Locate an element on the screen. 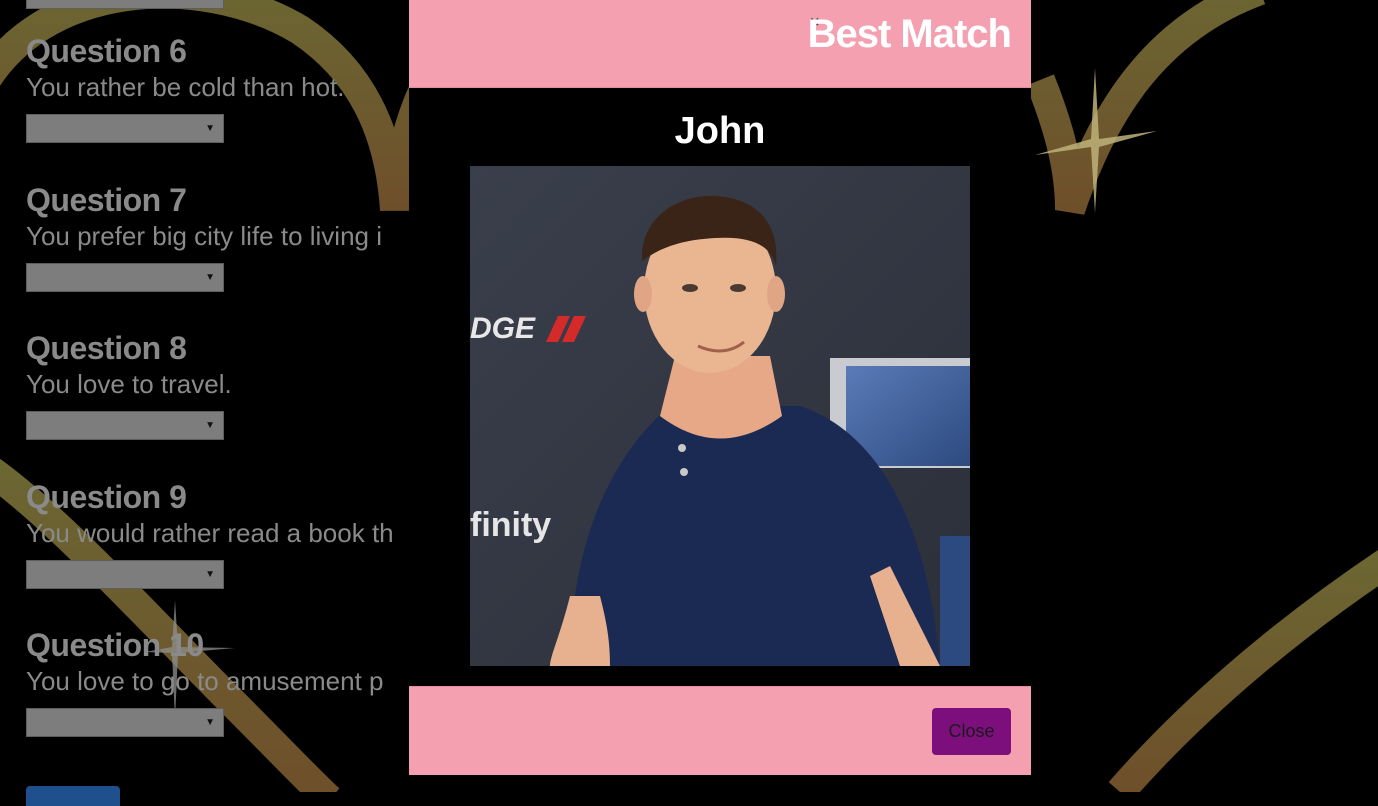 This screenshot has width=1378, height=806. svg-text: finity is located at coordinates (510, 525).